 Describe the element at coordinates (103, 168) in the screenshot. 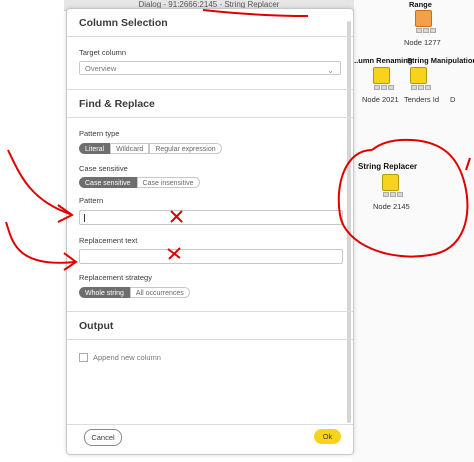

I see `case-sensitive-label: Case sensitive` at that location.